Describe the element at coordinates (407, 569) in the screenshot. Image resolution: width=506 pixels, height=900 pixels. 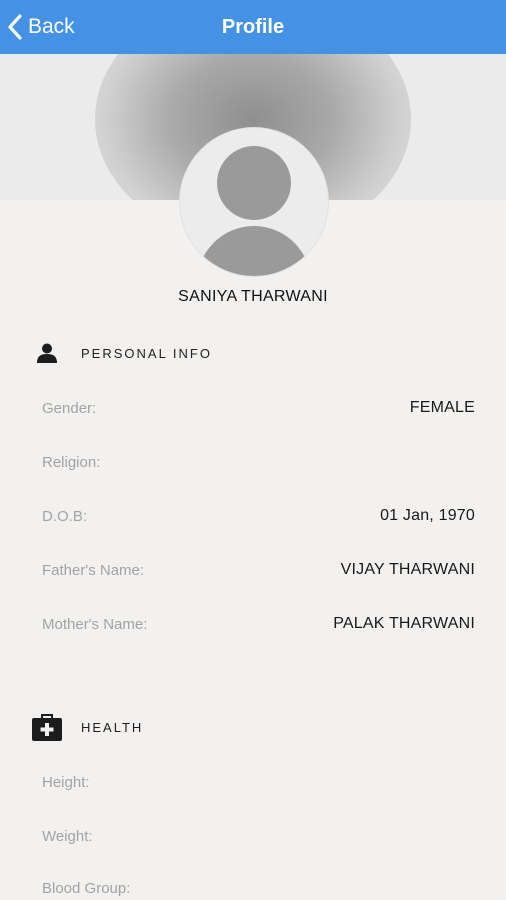
I see `row-value: VIJAY THARWANI` at that location.